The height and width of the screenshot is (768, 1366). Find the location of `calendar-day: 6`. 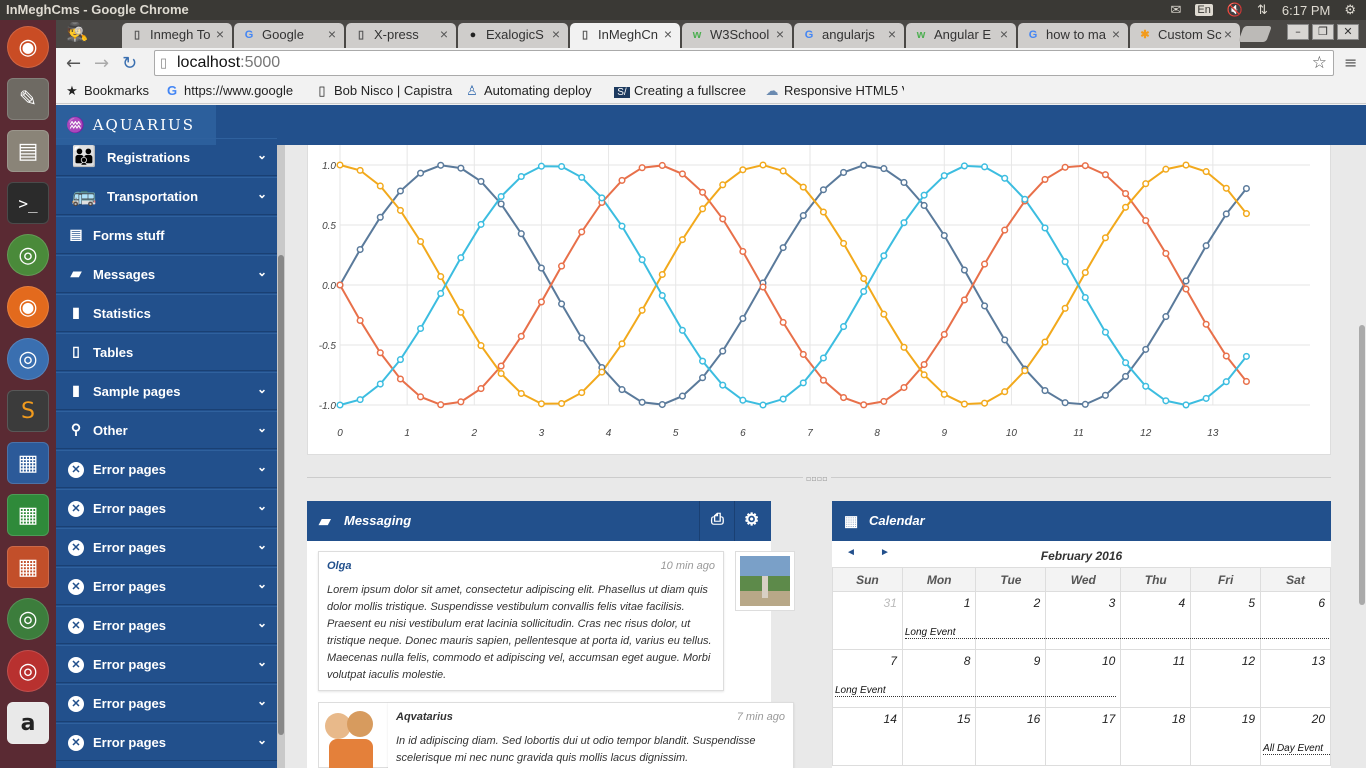

calendar-day: 6 is located at coordinates (1295, 620).